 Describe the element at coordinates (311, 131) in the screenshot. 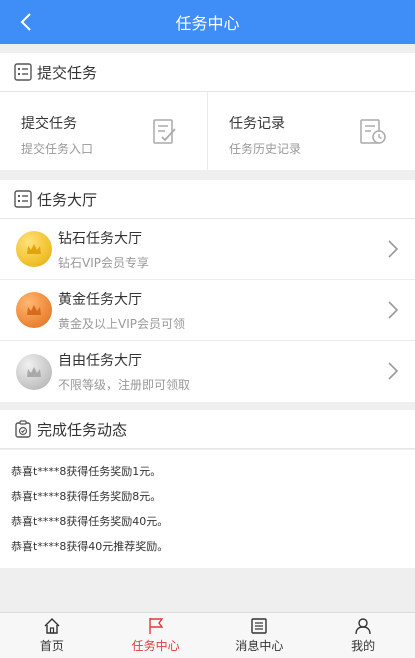

I see `task-record-button: 任务记录 任务历史记录` at that location.